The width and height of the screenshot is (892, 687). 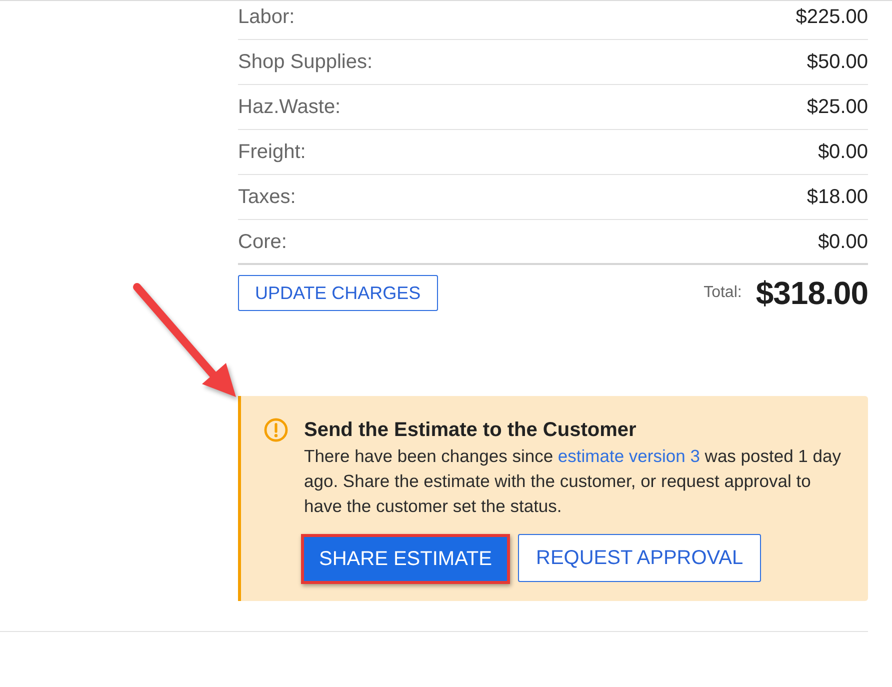 I want to click on charge-label: Taxes:, so click(x=267, y=197).